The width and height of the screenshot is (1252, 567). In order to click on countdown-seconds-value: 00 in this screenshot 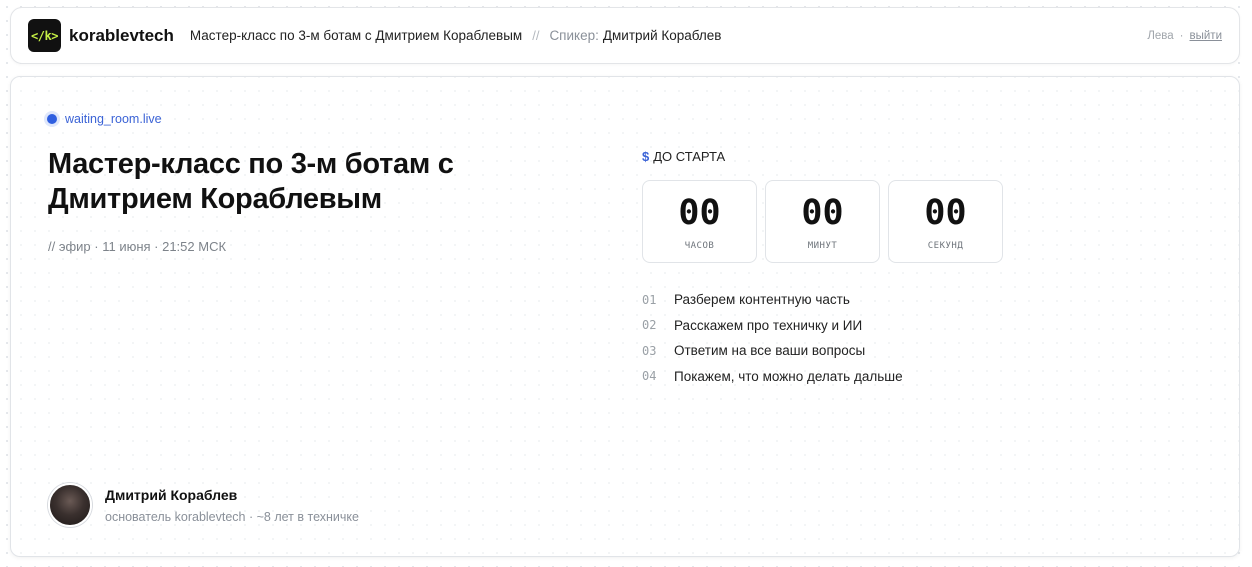, I will do `click(945, 213)`.